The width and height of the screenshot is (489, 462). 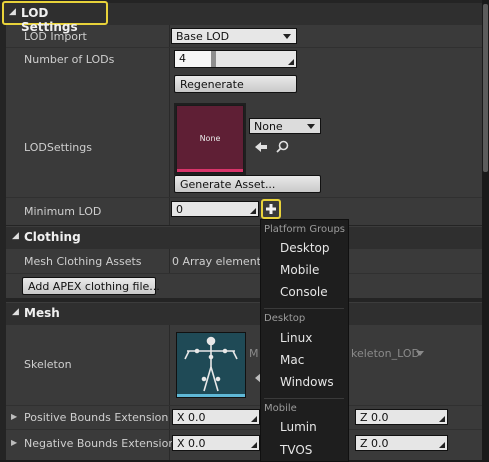 I want to click on menu-group-header: Desktop, so click(x=285, y=318).